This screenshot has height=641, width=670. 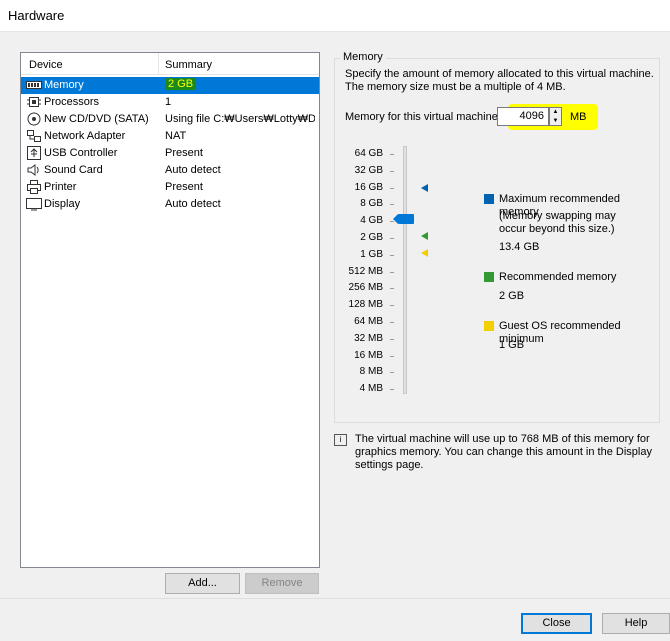 What do you see at coordinates (558, 277) in the screenshot?
I see `rec-legend-title: Recommended memory` at bounding box center [558, 277].